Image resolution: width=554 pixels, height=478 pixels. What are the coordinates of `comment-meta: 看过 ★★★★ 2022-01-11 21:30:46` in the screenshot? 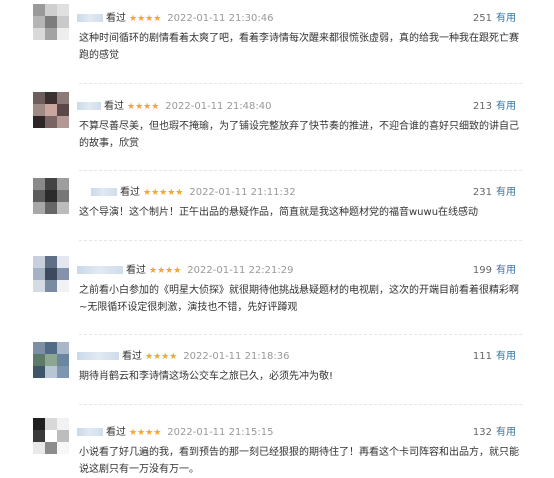 It's located at (175, 19).